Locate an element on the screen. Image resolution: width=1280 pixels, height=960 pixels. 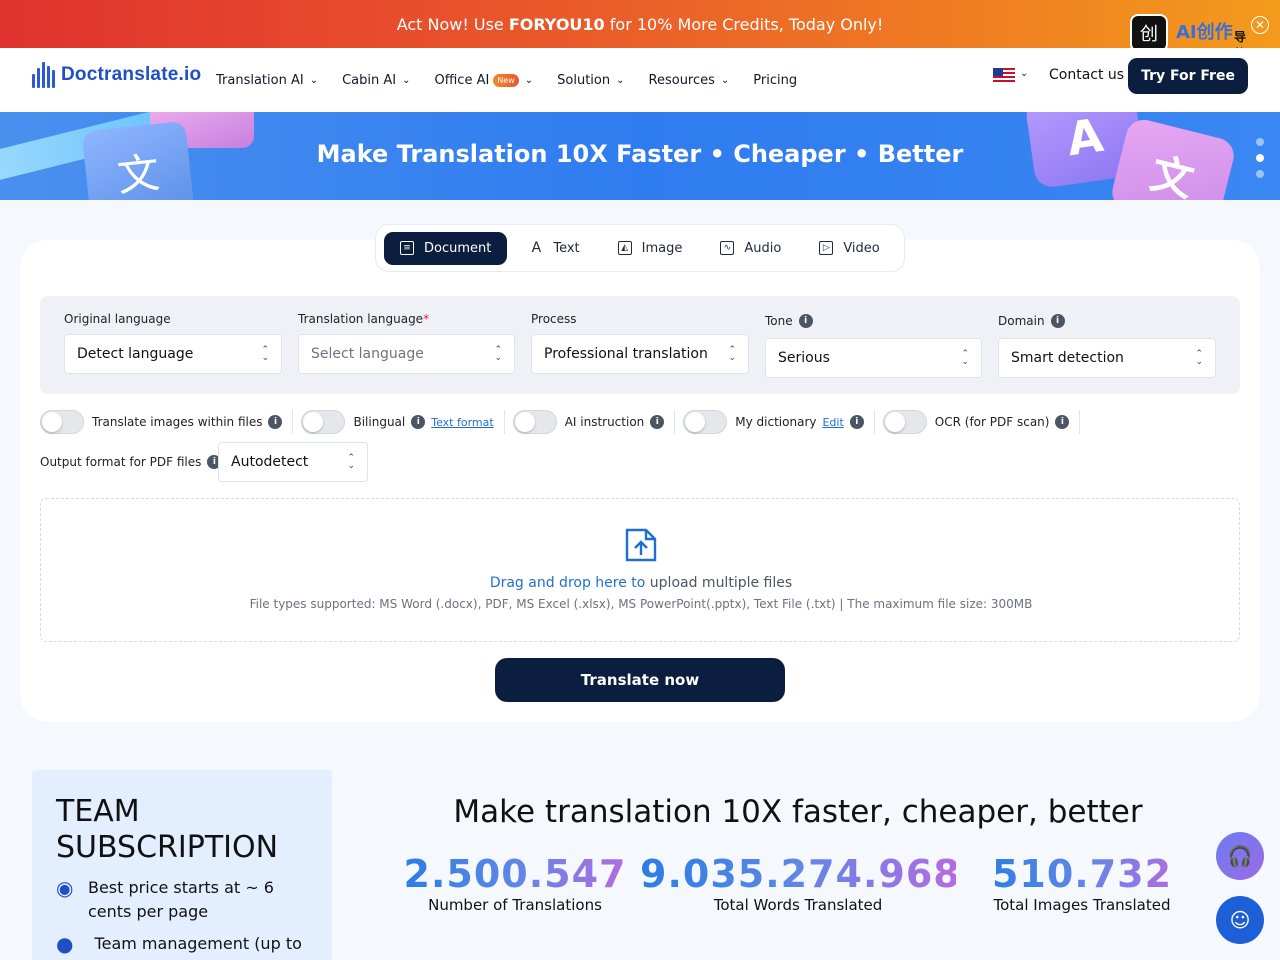
video-icon: ▷ is located at coordinates (826, 248).